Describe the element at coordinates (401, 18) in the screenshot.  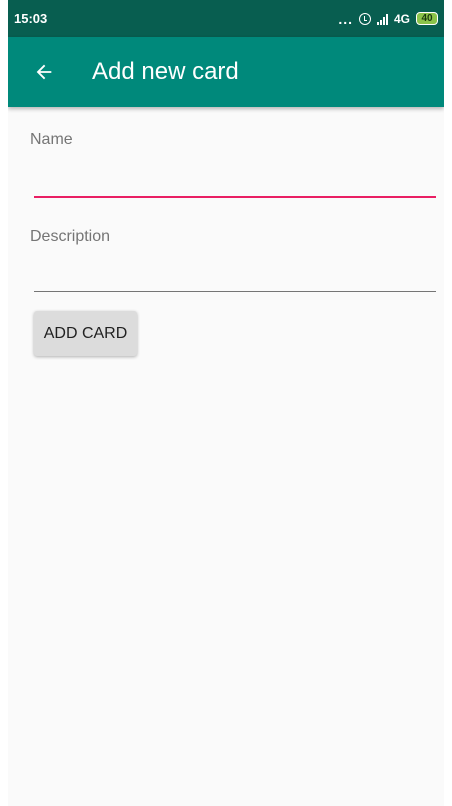
I see `network-type: 4G` at that location.